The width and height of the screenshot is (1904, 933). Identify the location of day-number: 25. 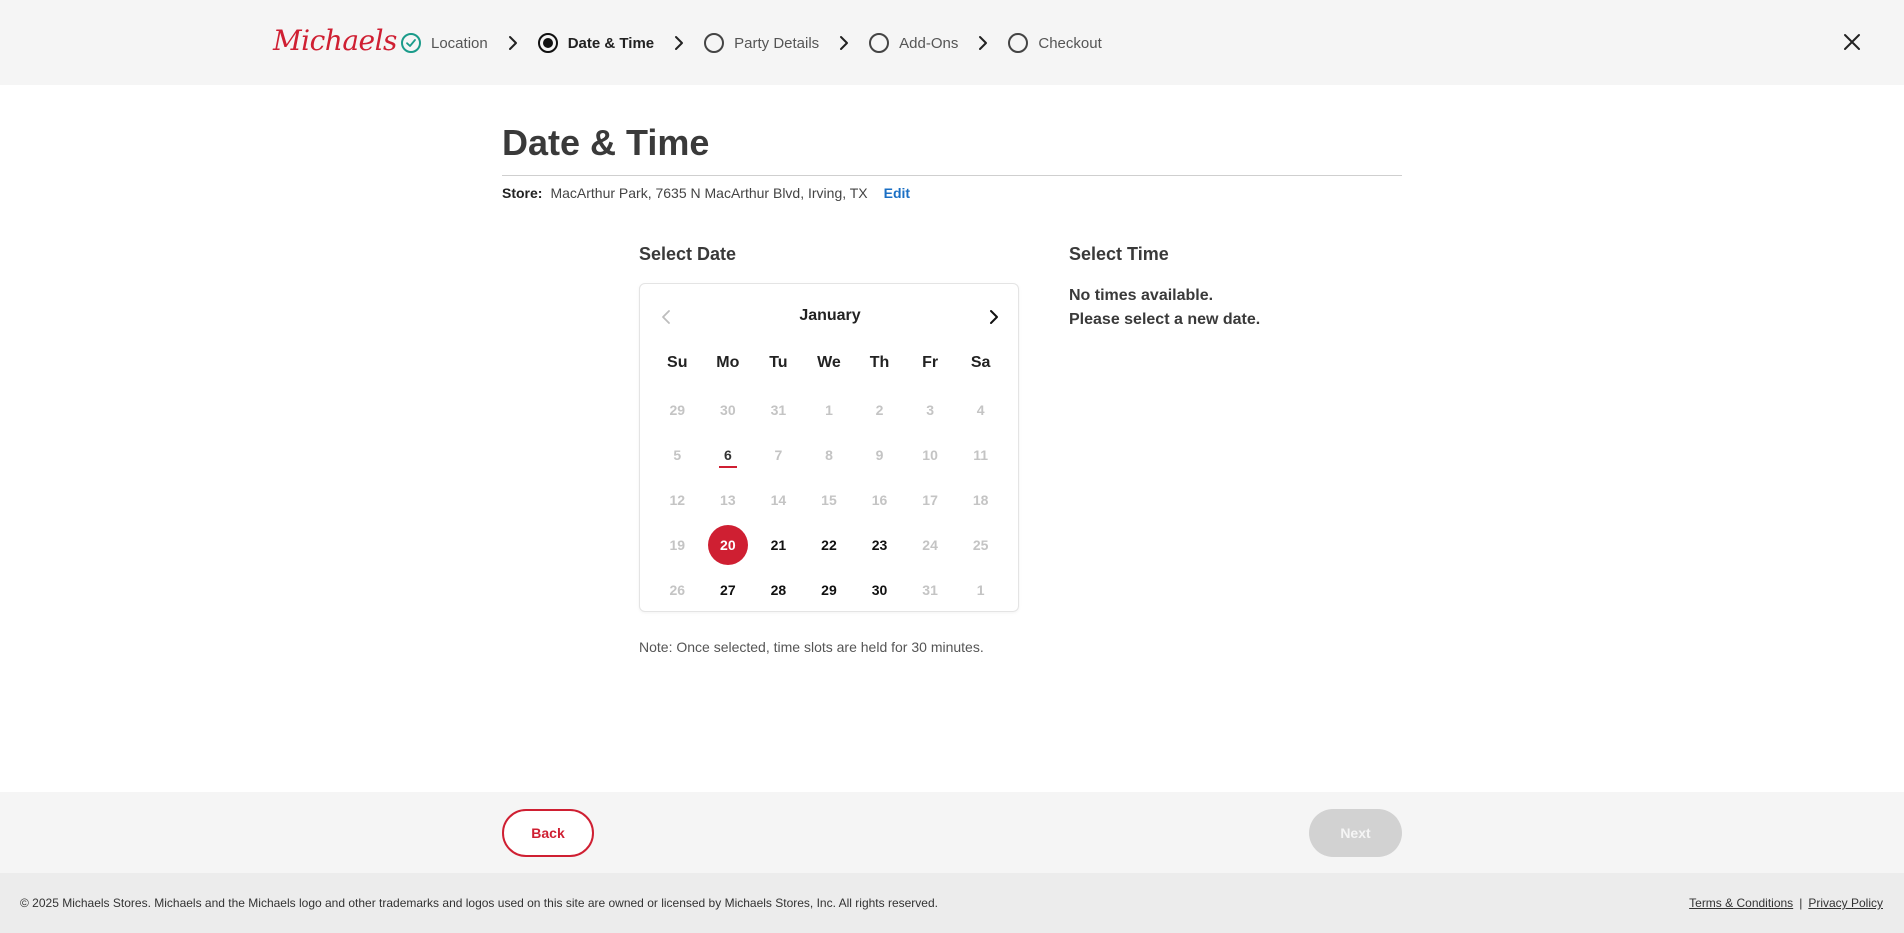
(980, 544).